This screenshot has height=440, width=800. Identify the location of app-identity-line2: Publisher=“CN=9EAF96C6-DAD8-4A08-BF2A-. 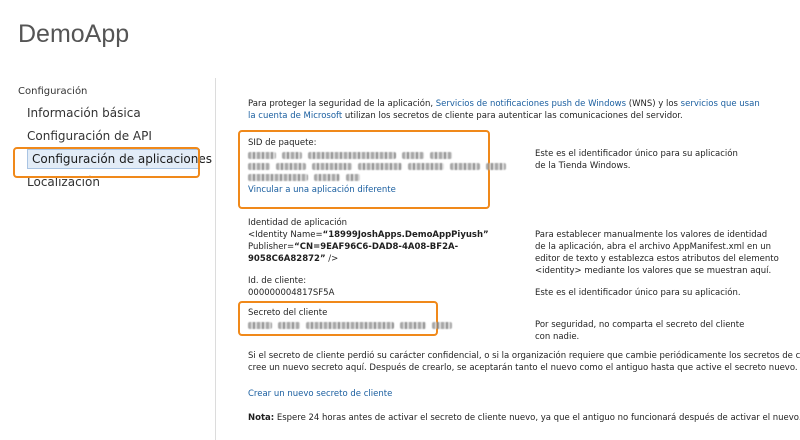
(353, 247).